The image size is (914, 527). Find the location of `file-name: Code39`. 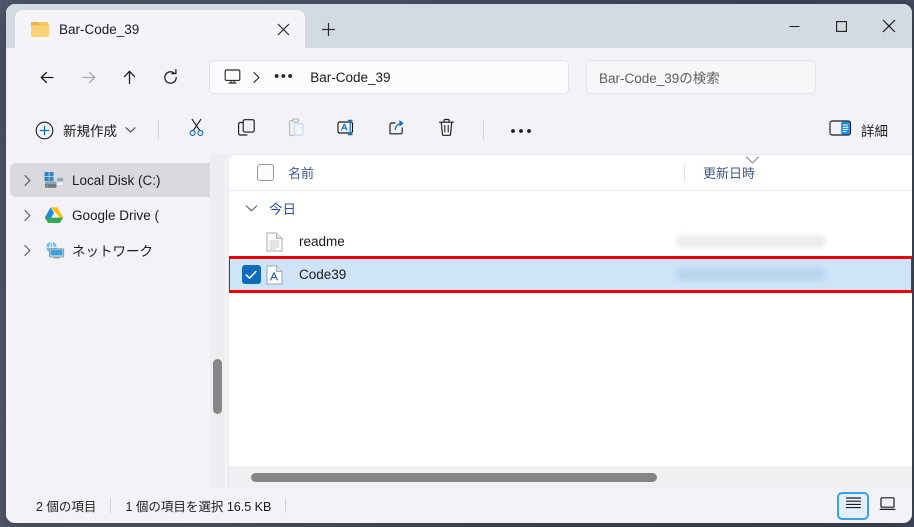

file-name: Code39 is located at coordinates (323, 274).